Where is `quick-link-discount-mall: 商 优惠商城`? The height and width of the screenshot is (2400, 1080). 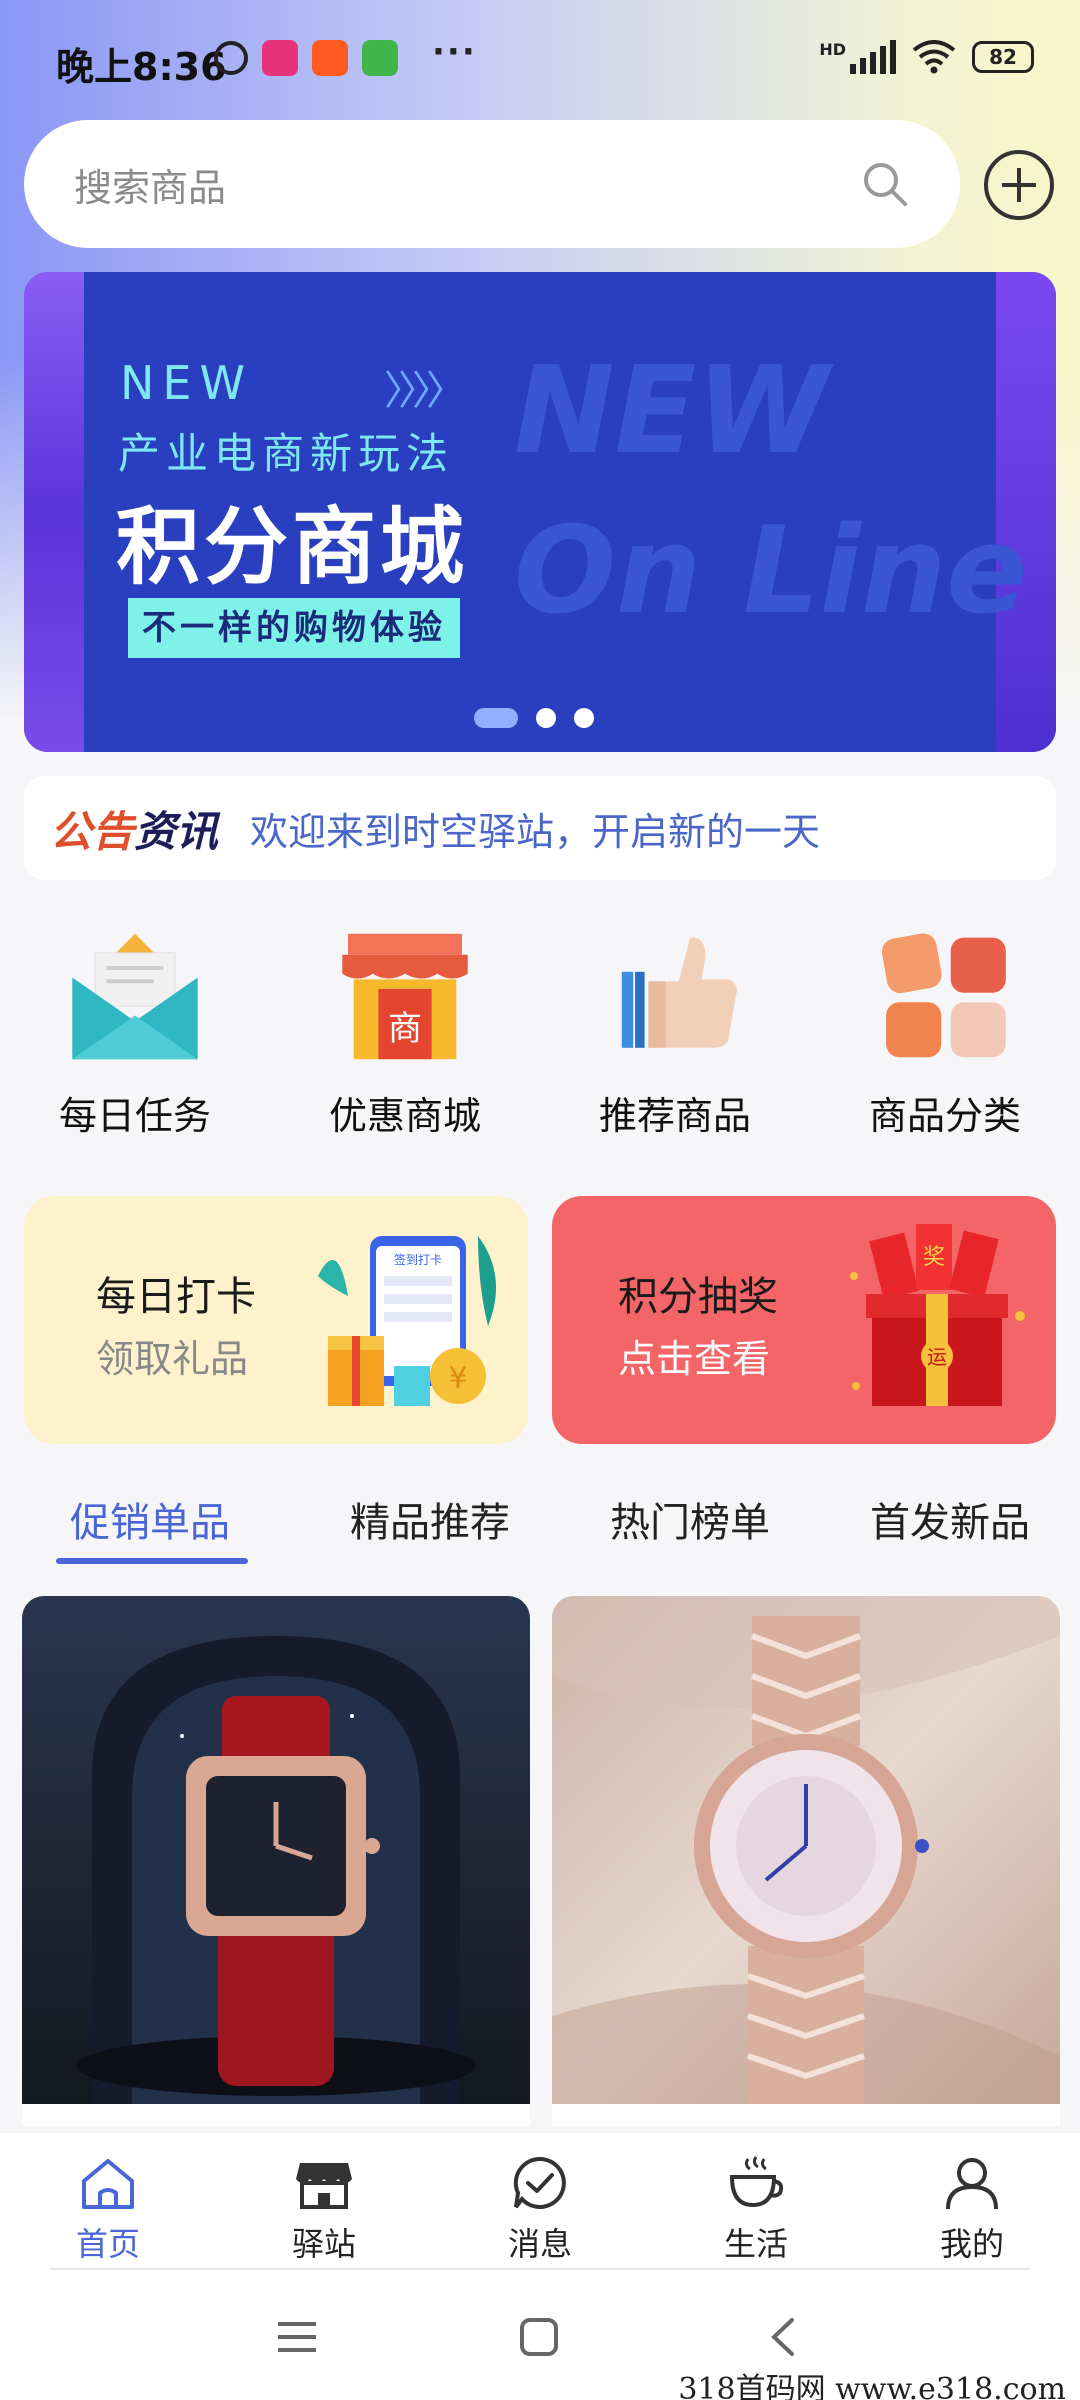
quick-link-discount-mall: 商 优惠商城 is located at coordinates (405, 1035).